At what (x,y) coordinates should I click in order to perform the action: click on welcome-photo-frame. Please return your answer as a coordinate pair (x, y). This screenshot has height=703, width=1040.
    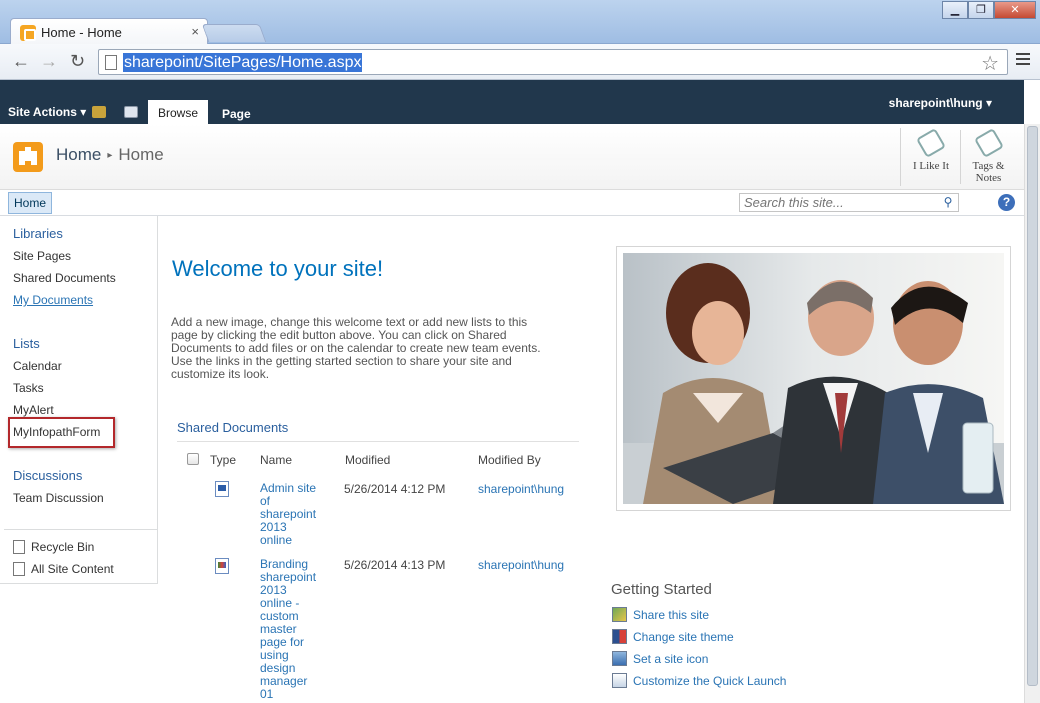
    Looking at the image, I should click on (813, 378).